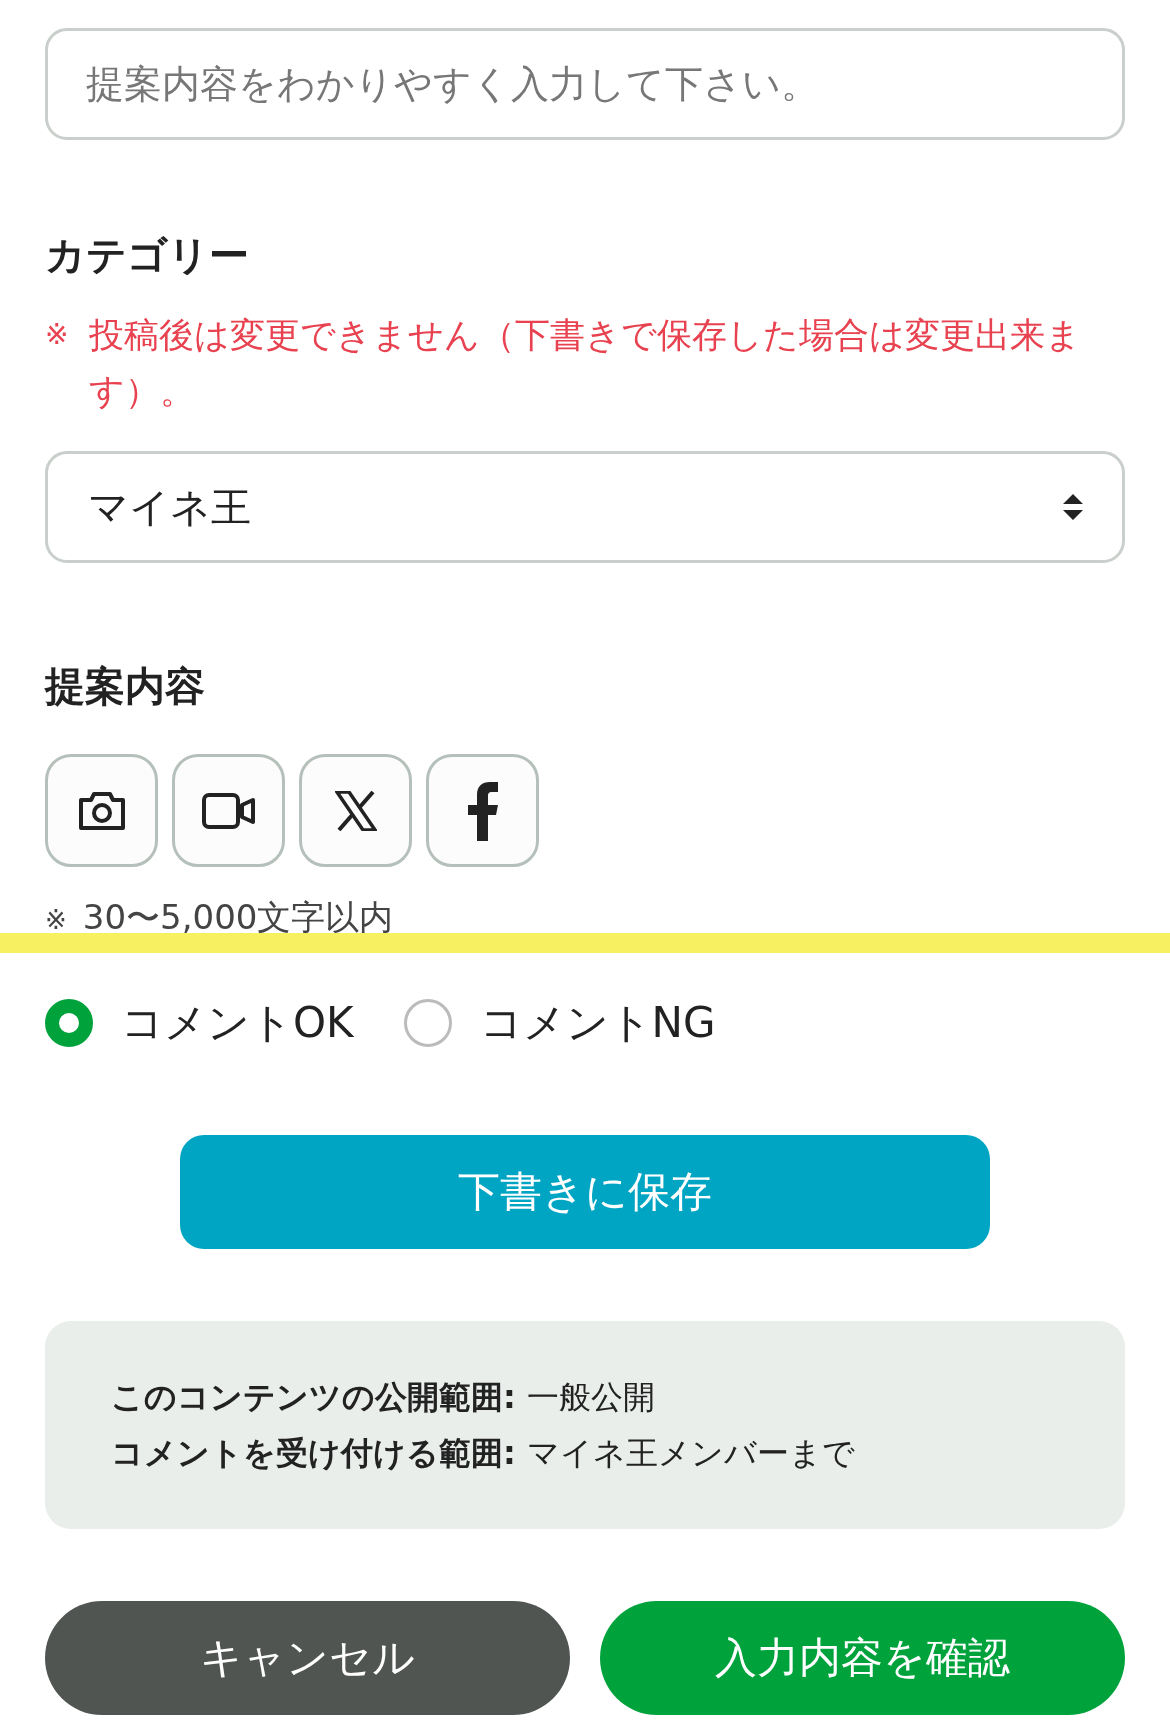  I want to click on section-heading: 提案内容, so click(125, 686).